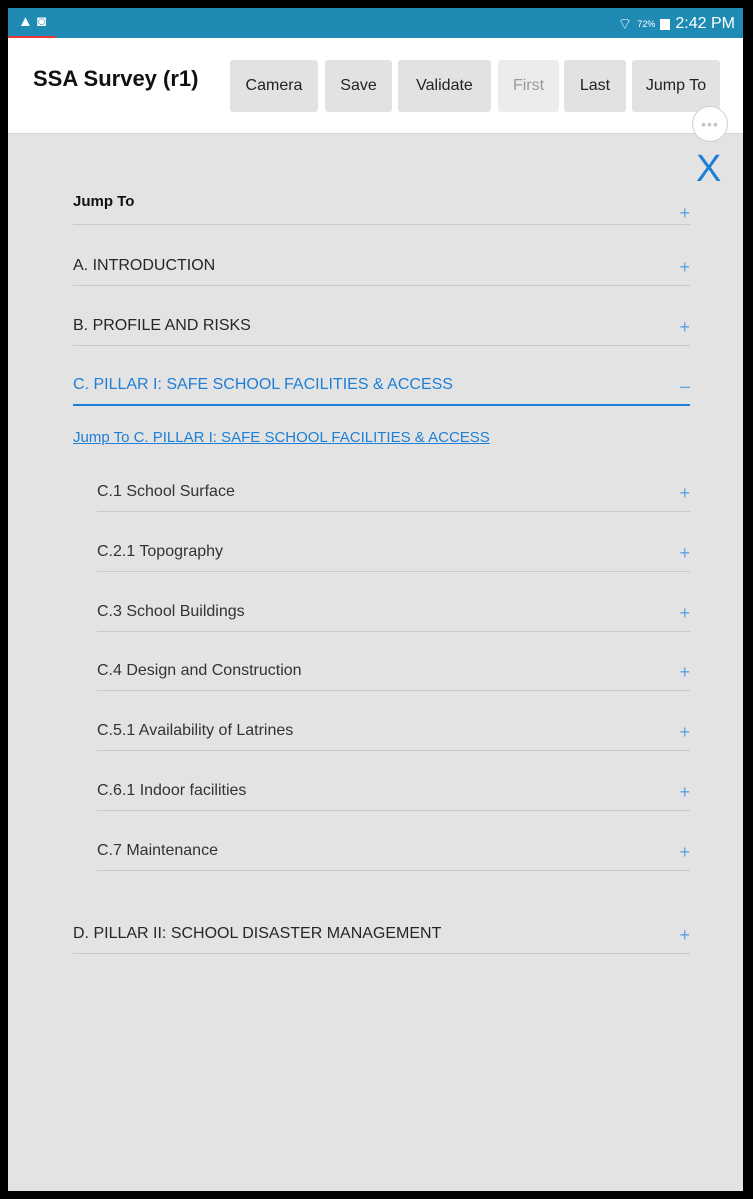 The height and width of the screenshot is (1199, 753). I want to click on collapse-icon: –, so click(685, 386).